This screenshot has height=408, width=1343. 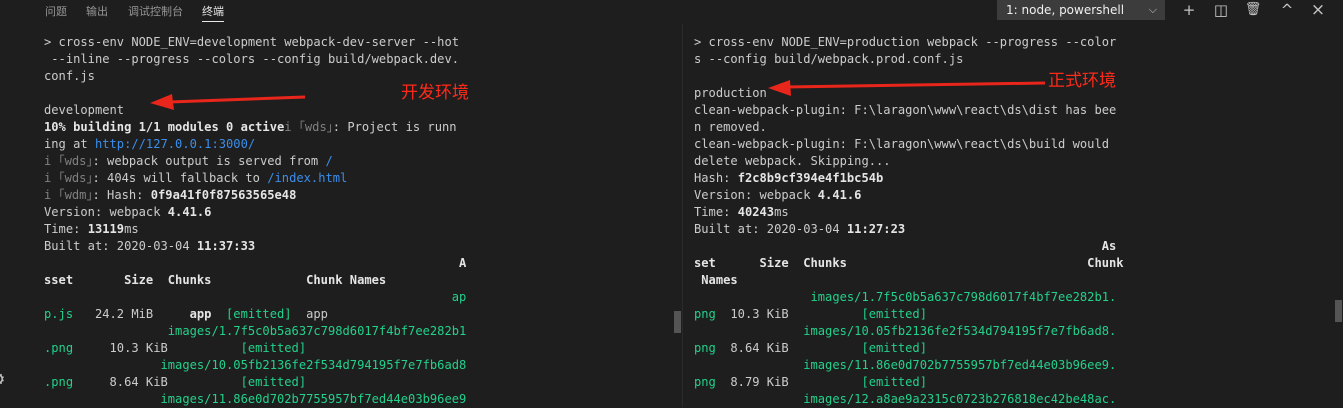 I want to click on terminal-line: Names, so click(x=909, y=280).